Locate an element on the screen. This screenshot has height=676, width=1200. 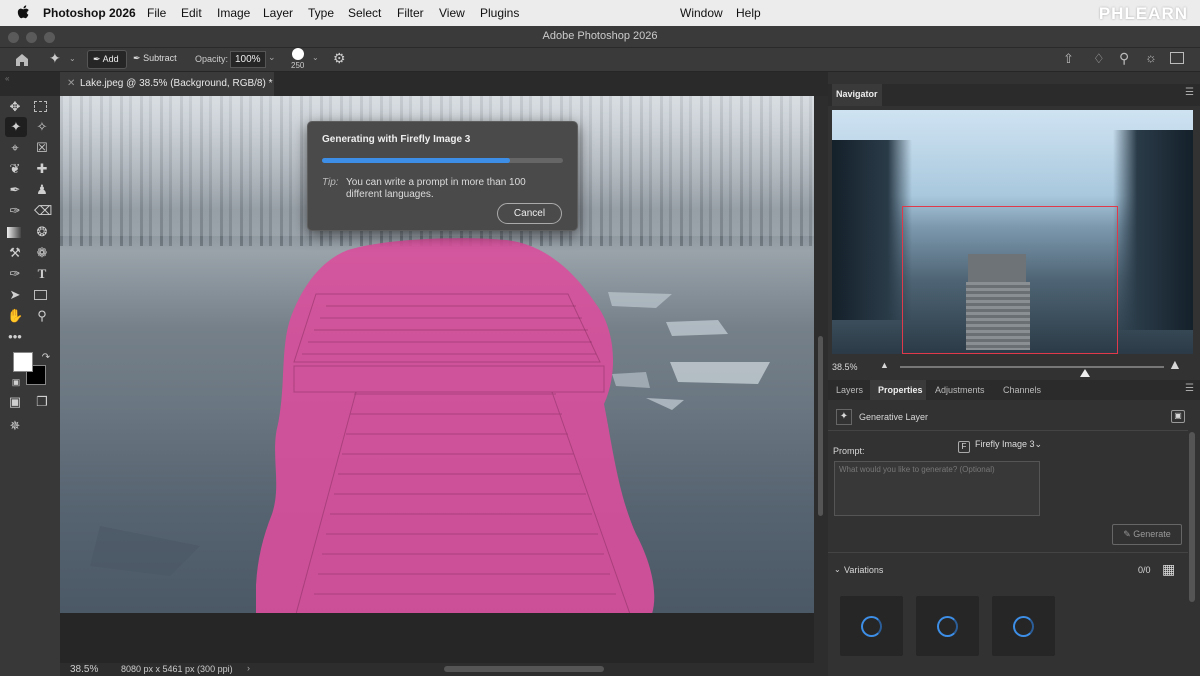
menu-select: Select is located at coordinates (364, 13).